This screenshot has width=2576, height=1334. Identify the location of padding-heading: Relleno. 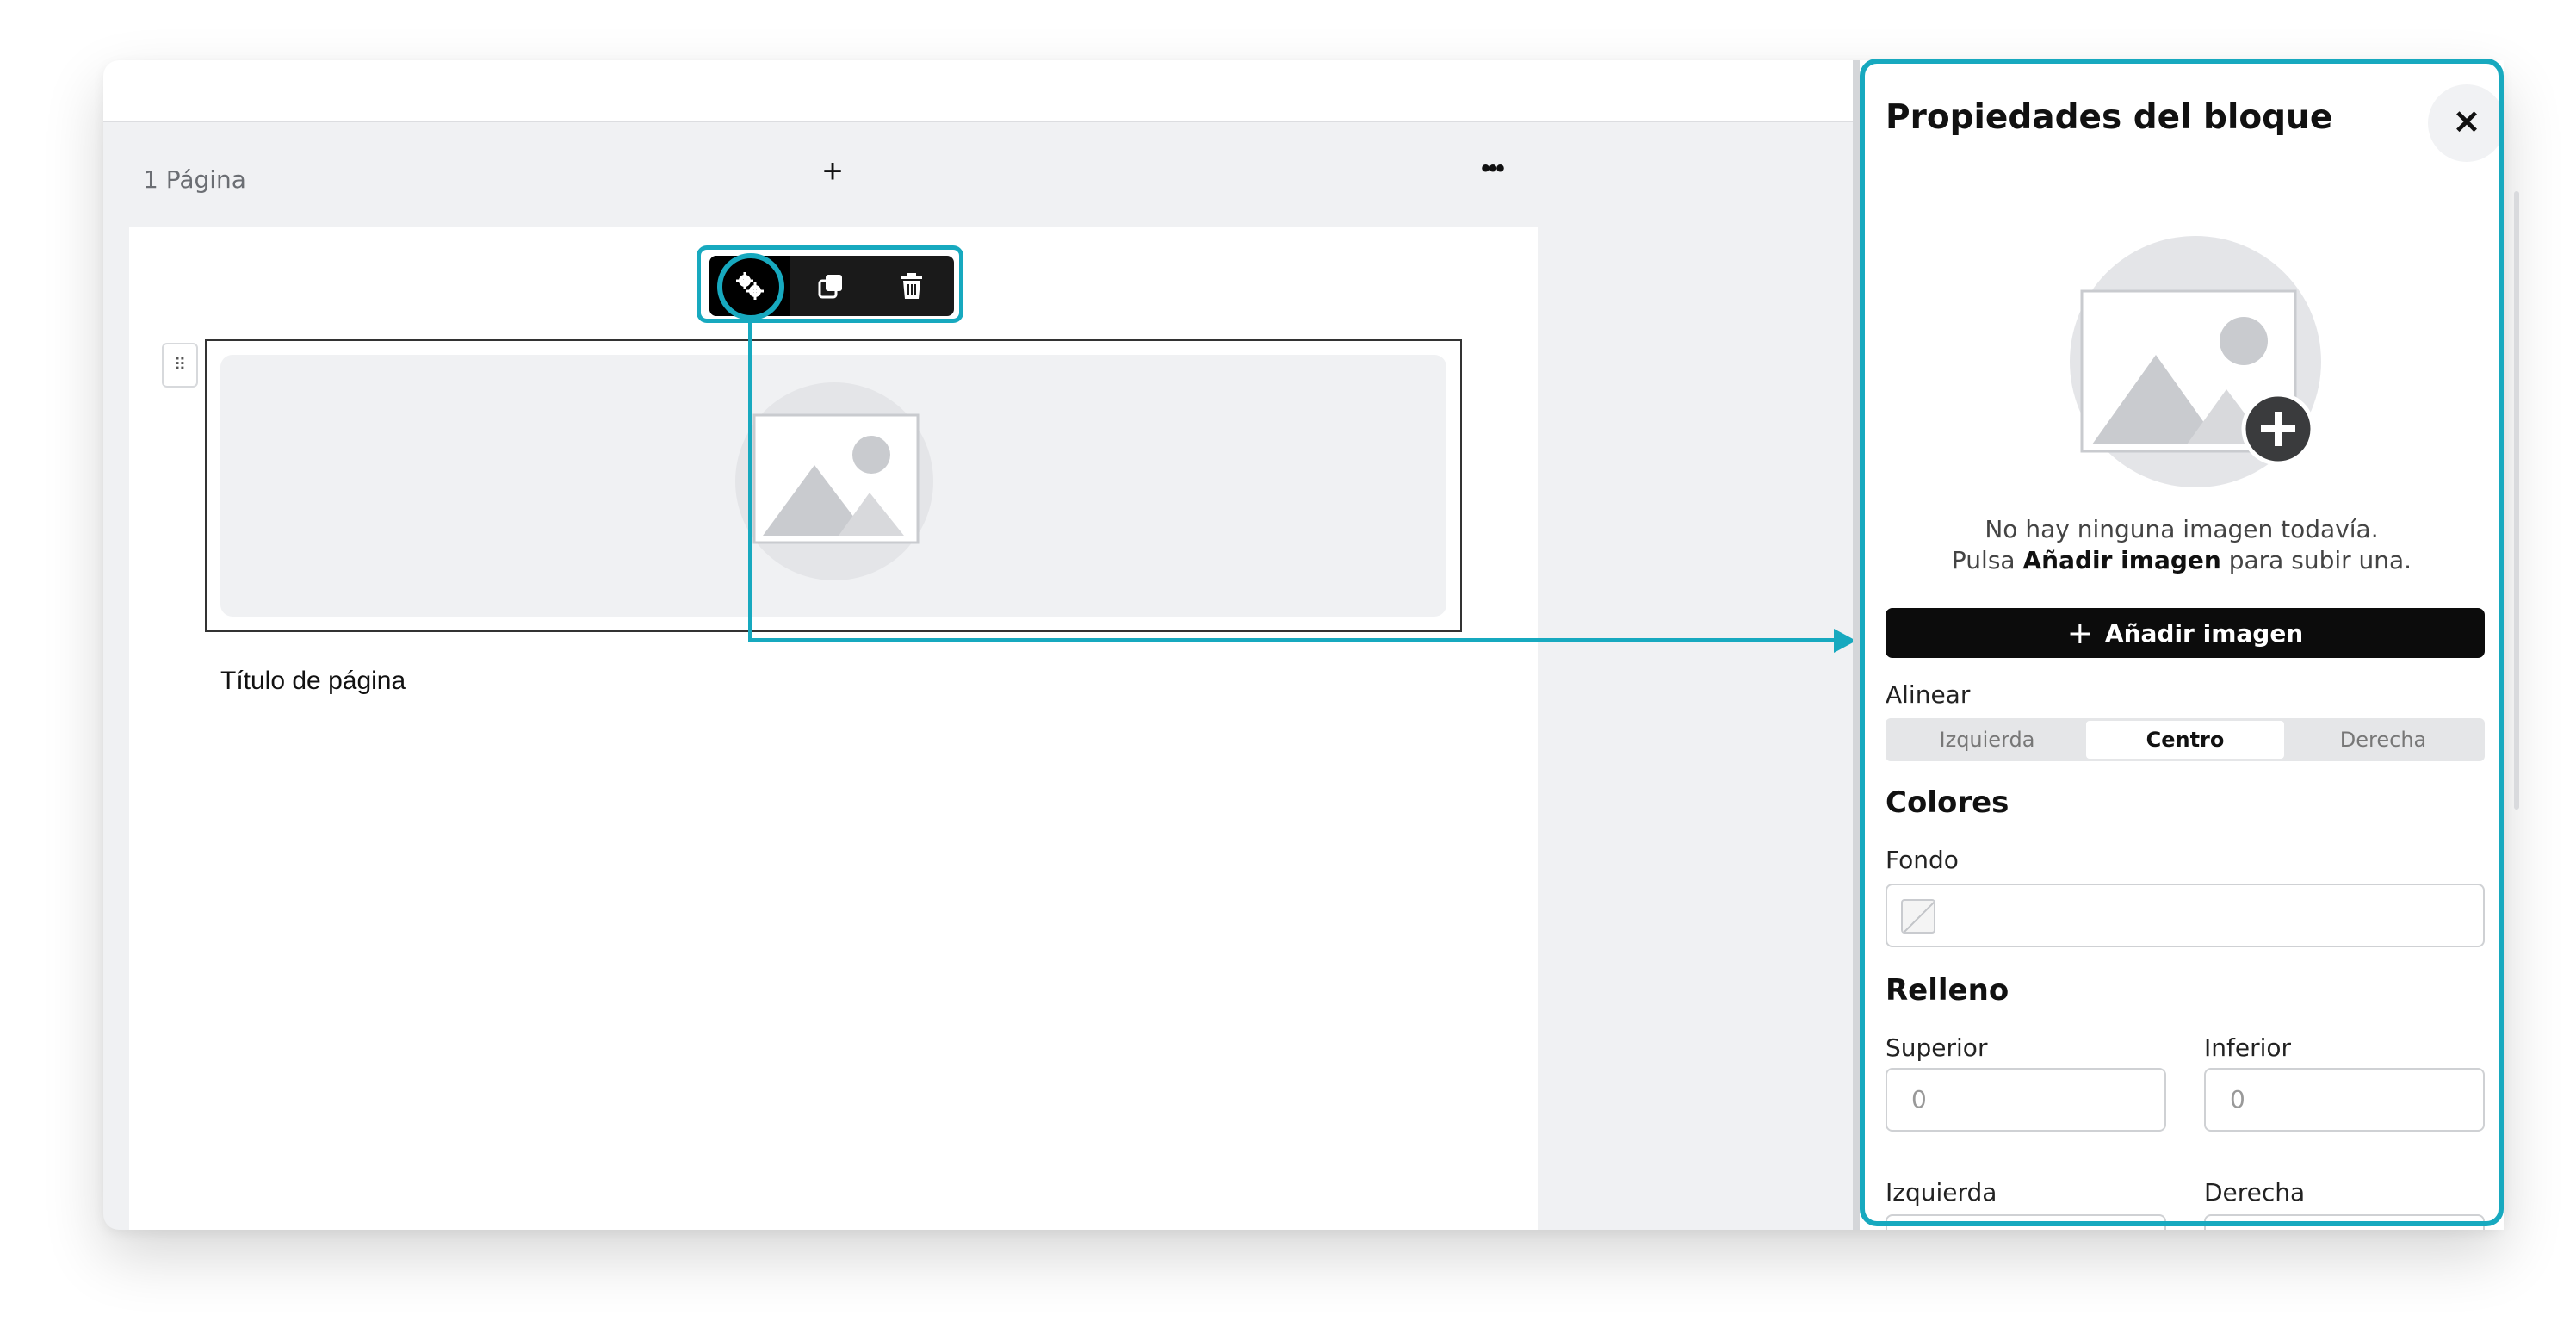
(1947, 990).